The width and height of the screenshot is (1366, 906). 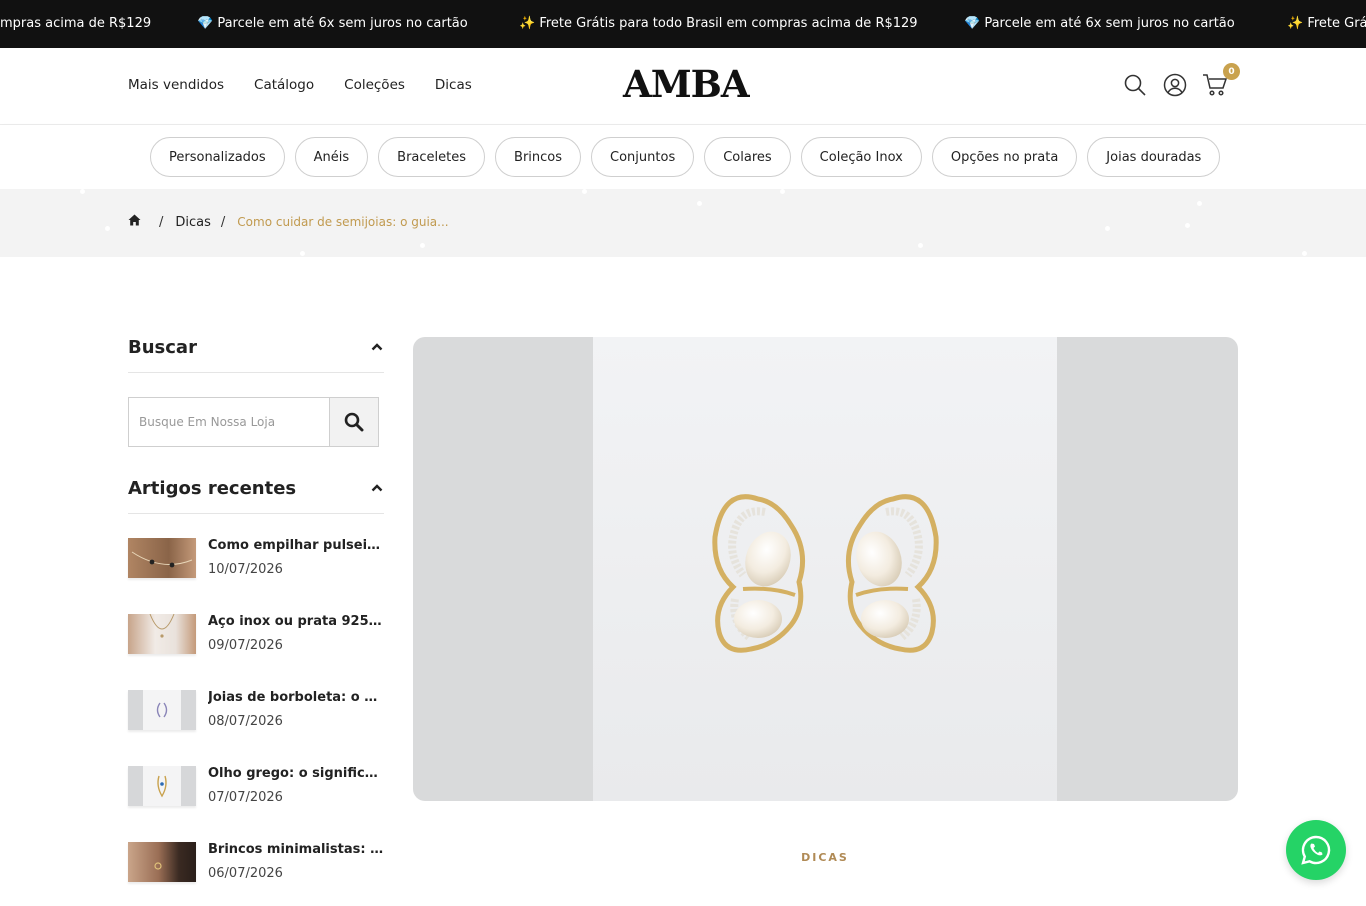 What do you see at coordinates (1231, 71) in the screenshot?
I see `cart-count-badge: 0` at bounding box center [1231, 71].